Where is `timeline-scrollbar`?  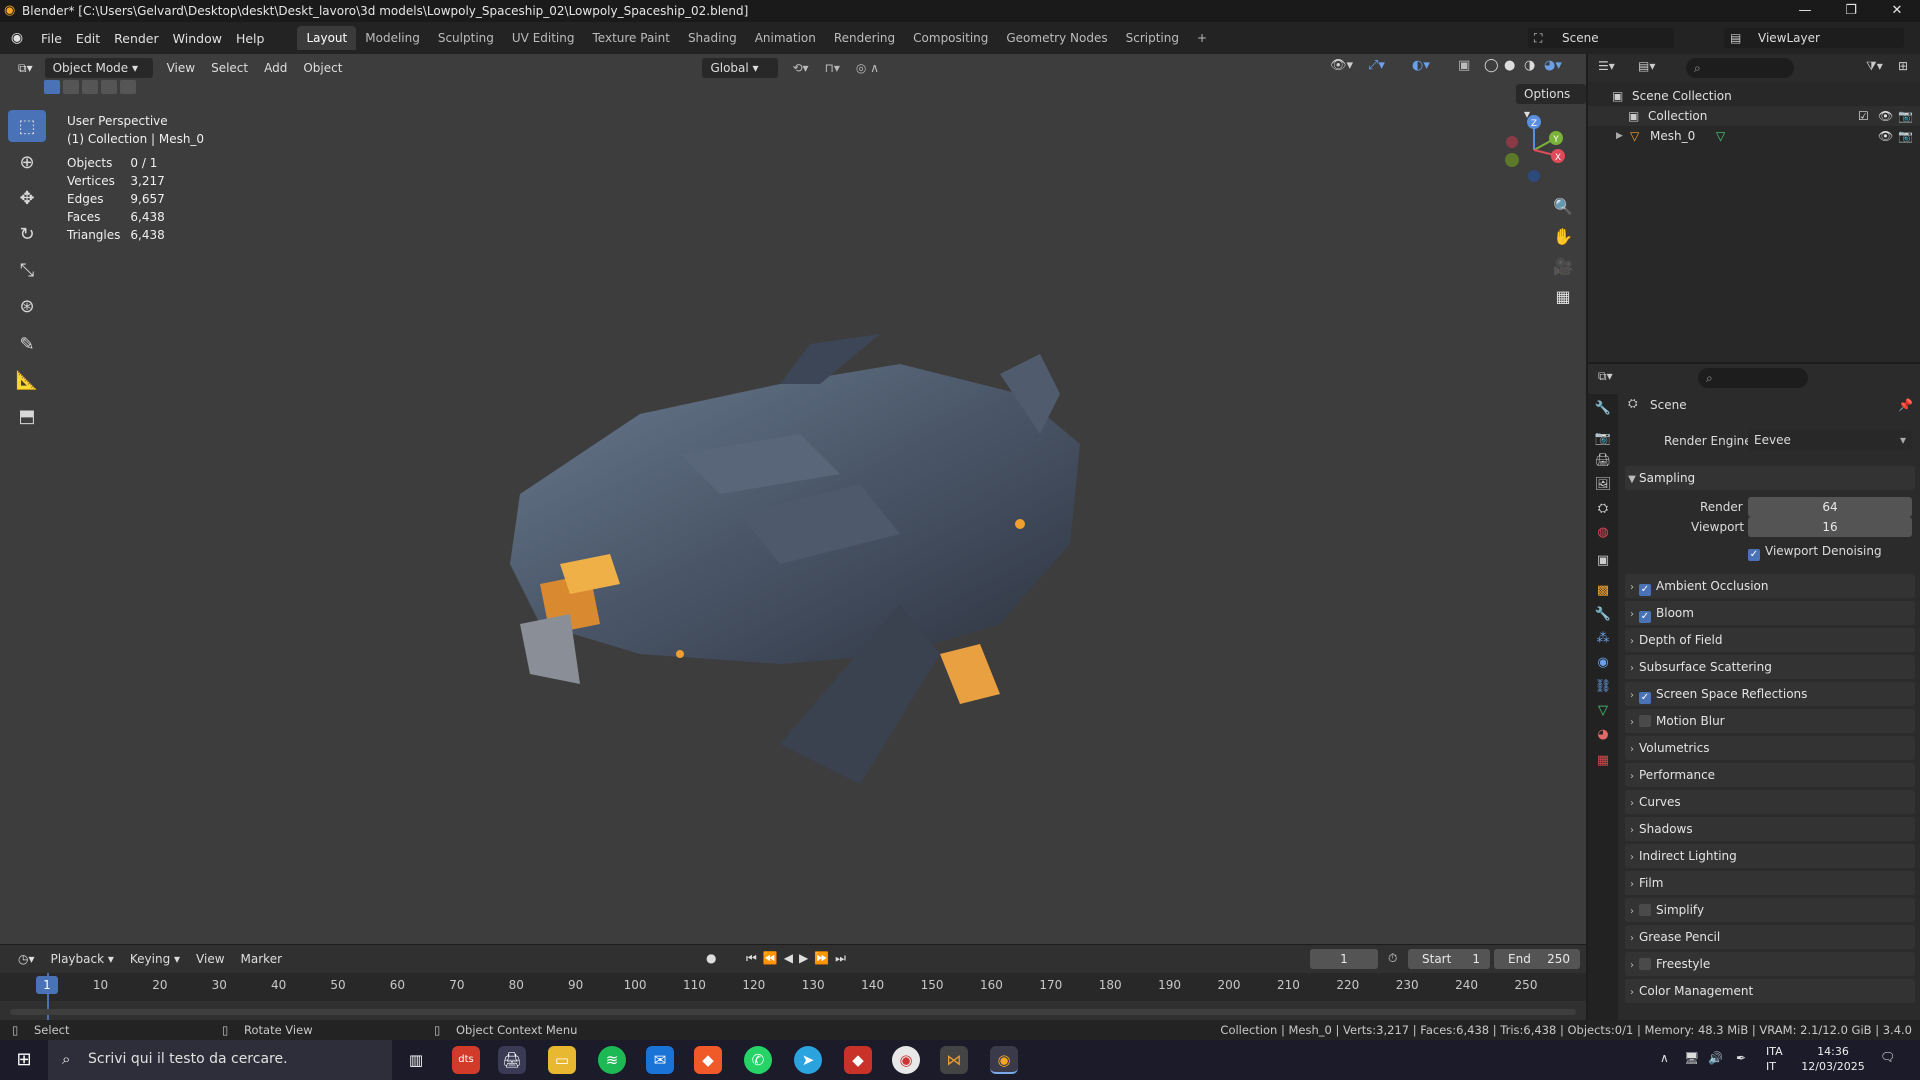
timeline-scrollbar is located at coordinates (793, 1012).